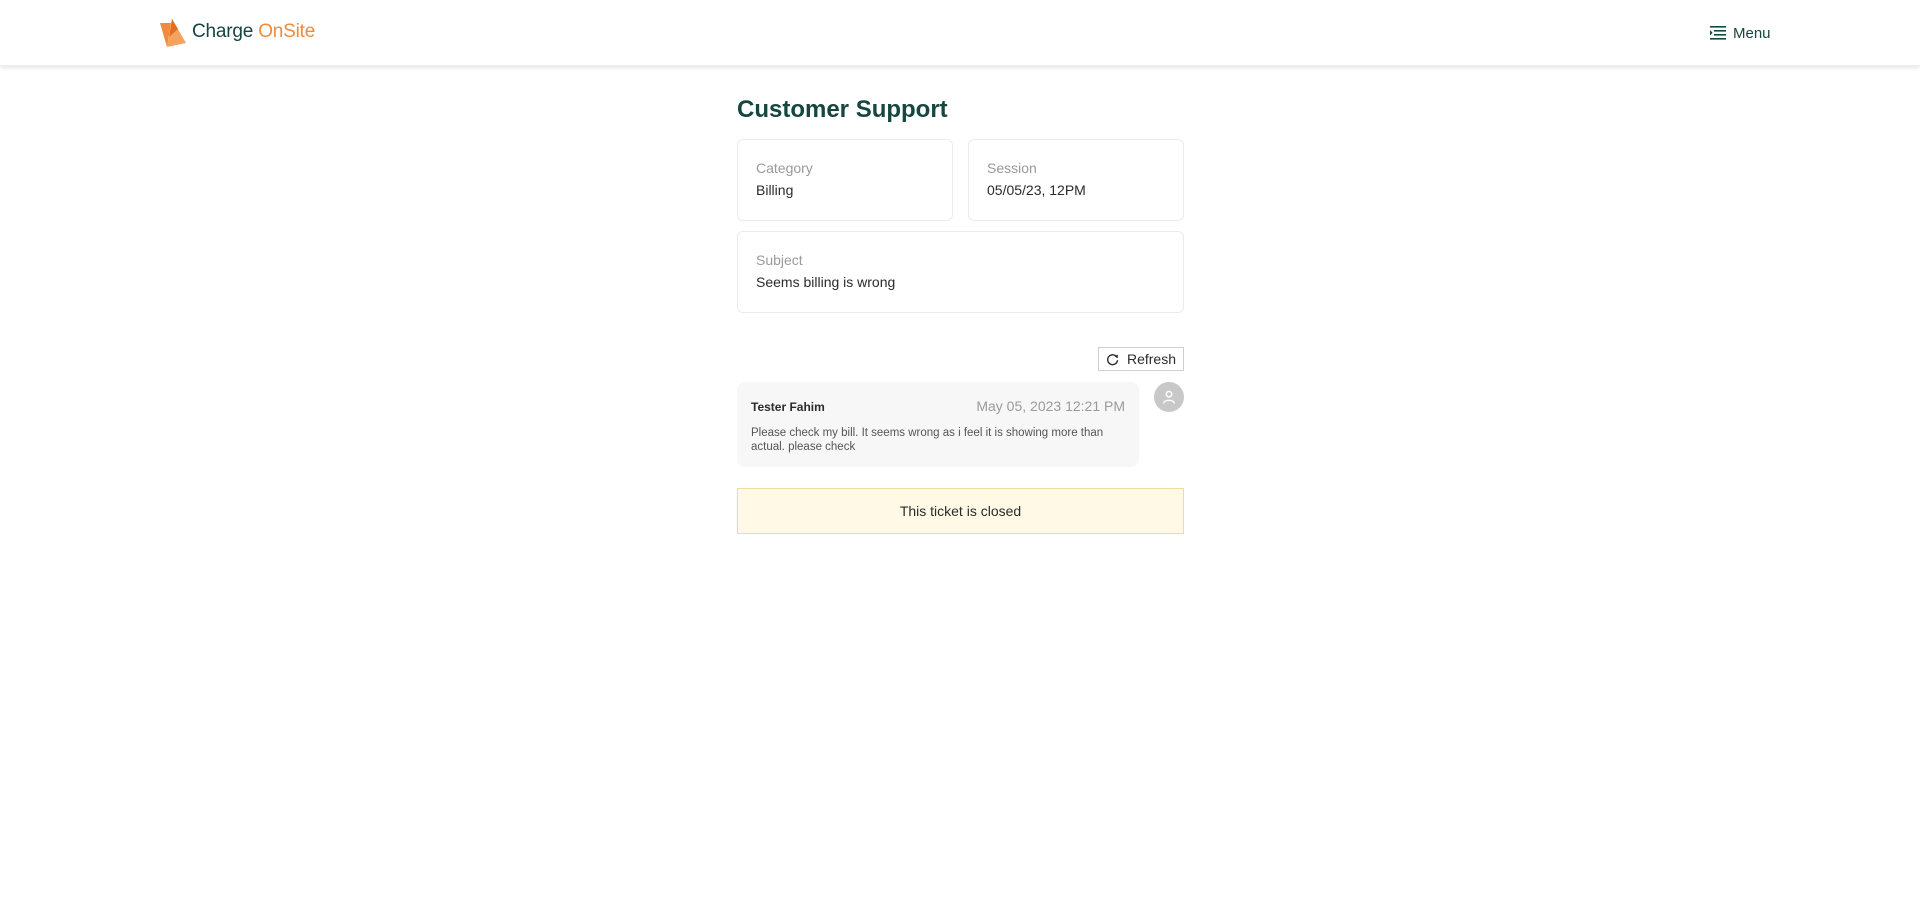 The image size is (1920, 924). I want to click on category-label: Category, so click(784, 168).